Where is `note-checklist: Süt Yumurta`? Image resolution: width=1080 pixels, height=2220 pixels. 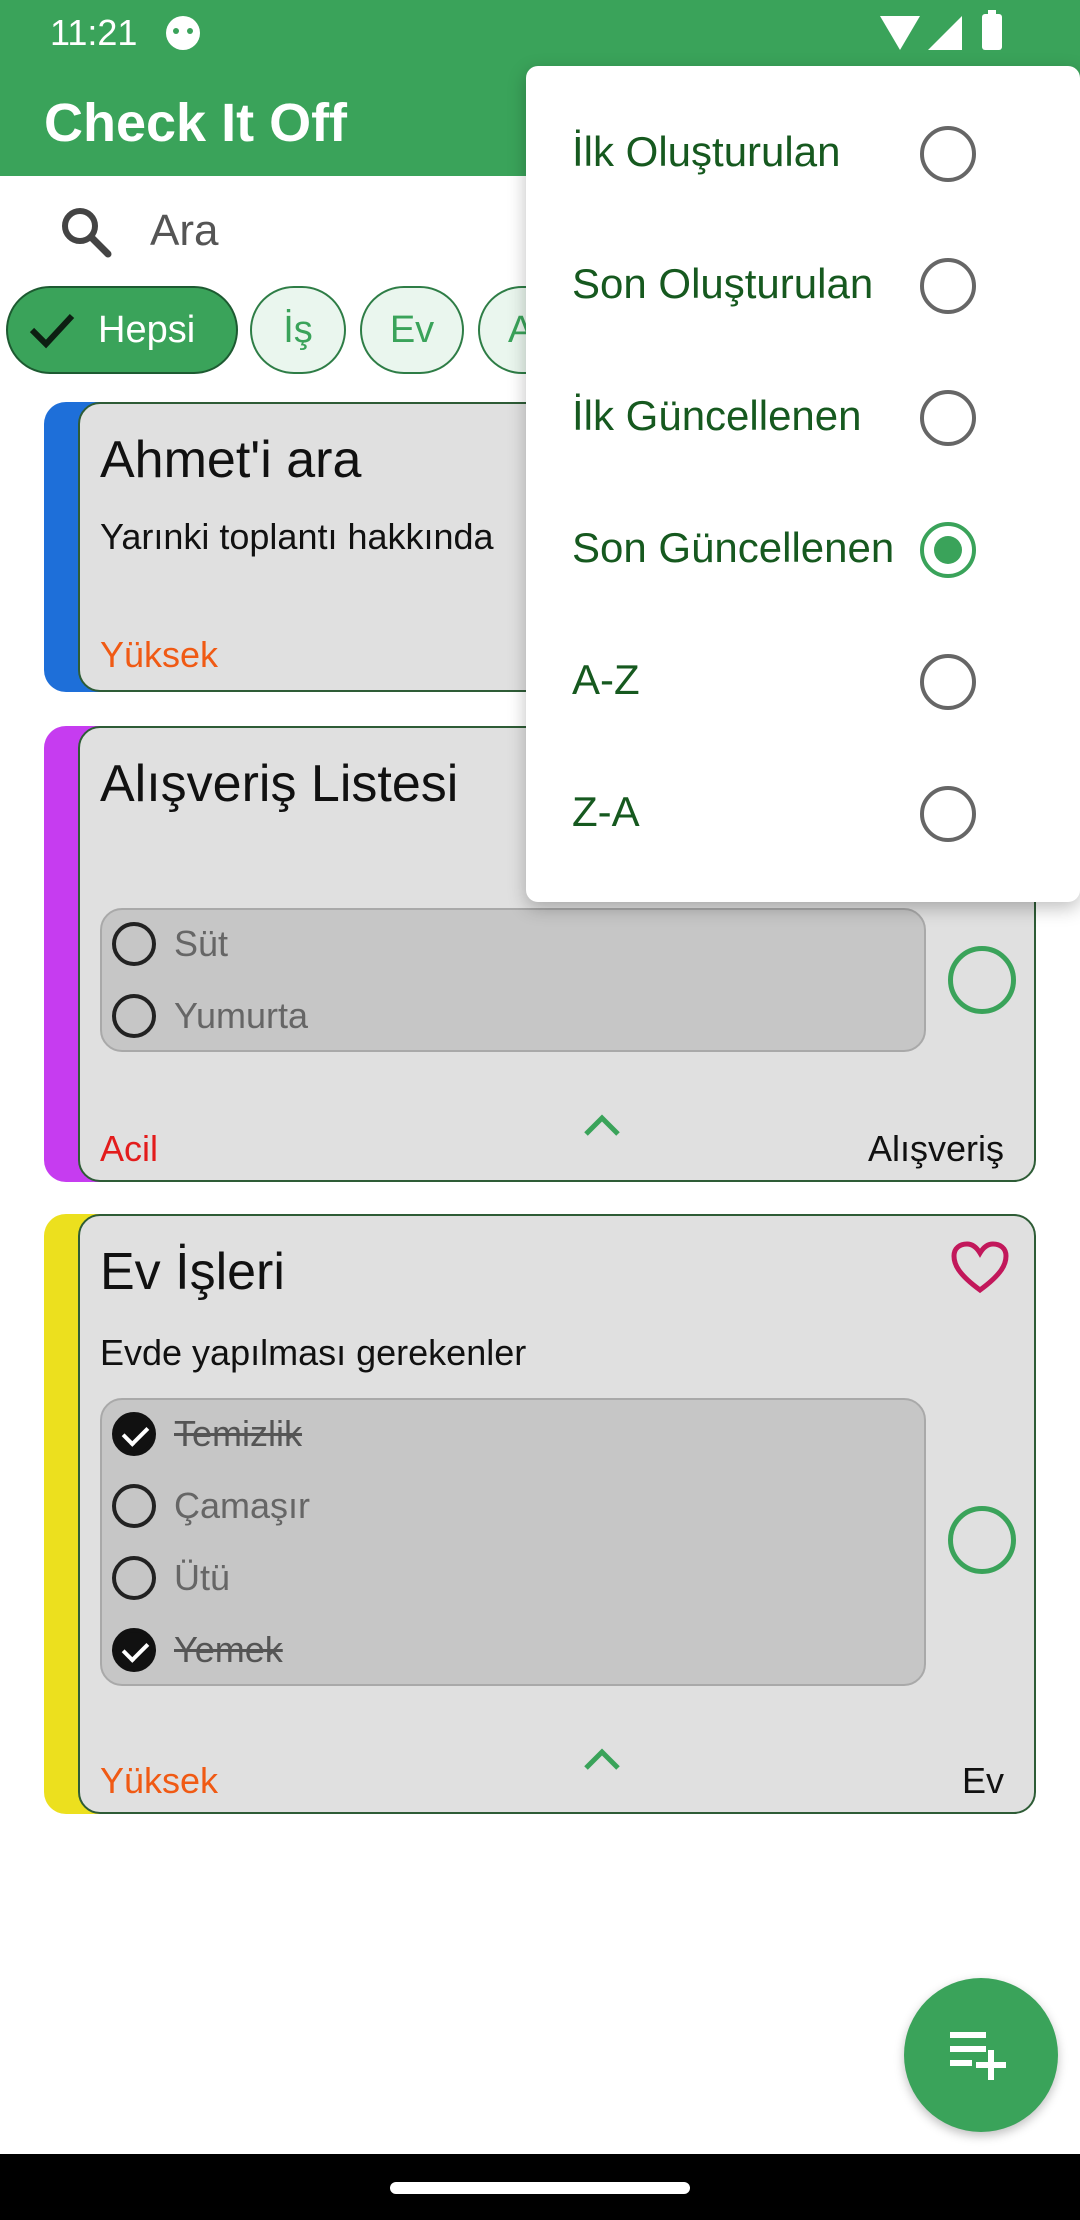
note-checklist: Süt Yumurta is located at coordinates (513, 980).